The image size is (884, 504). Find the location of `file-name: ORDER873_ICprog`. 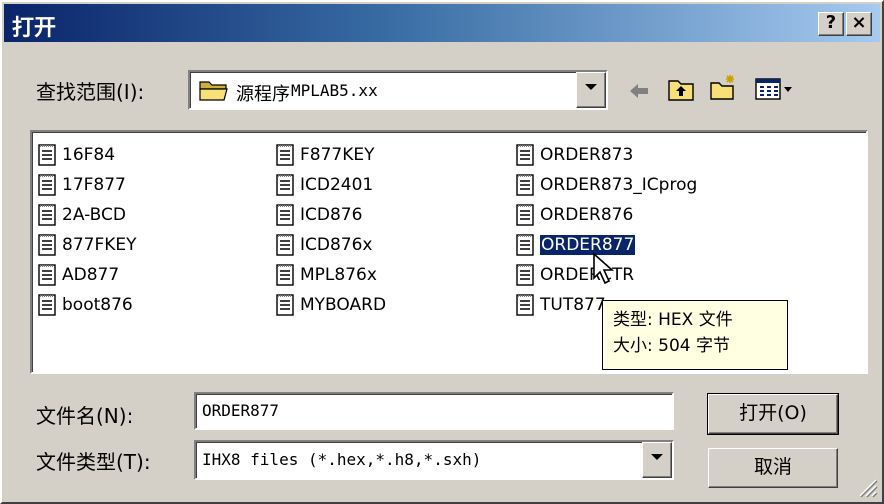

file-name: ORDER873_ICprog is located at coordinates (619, 185).